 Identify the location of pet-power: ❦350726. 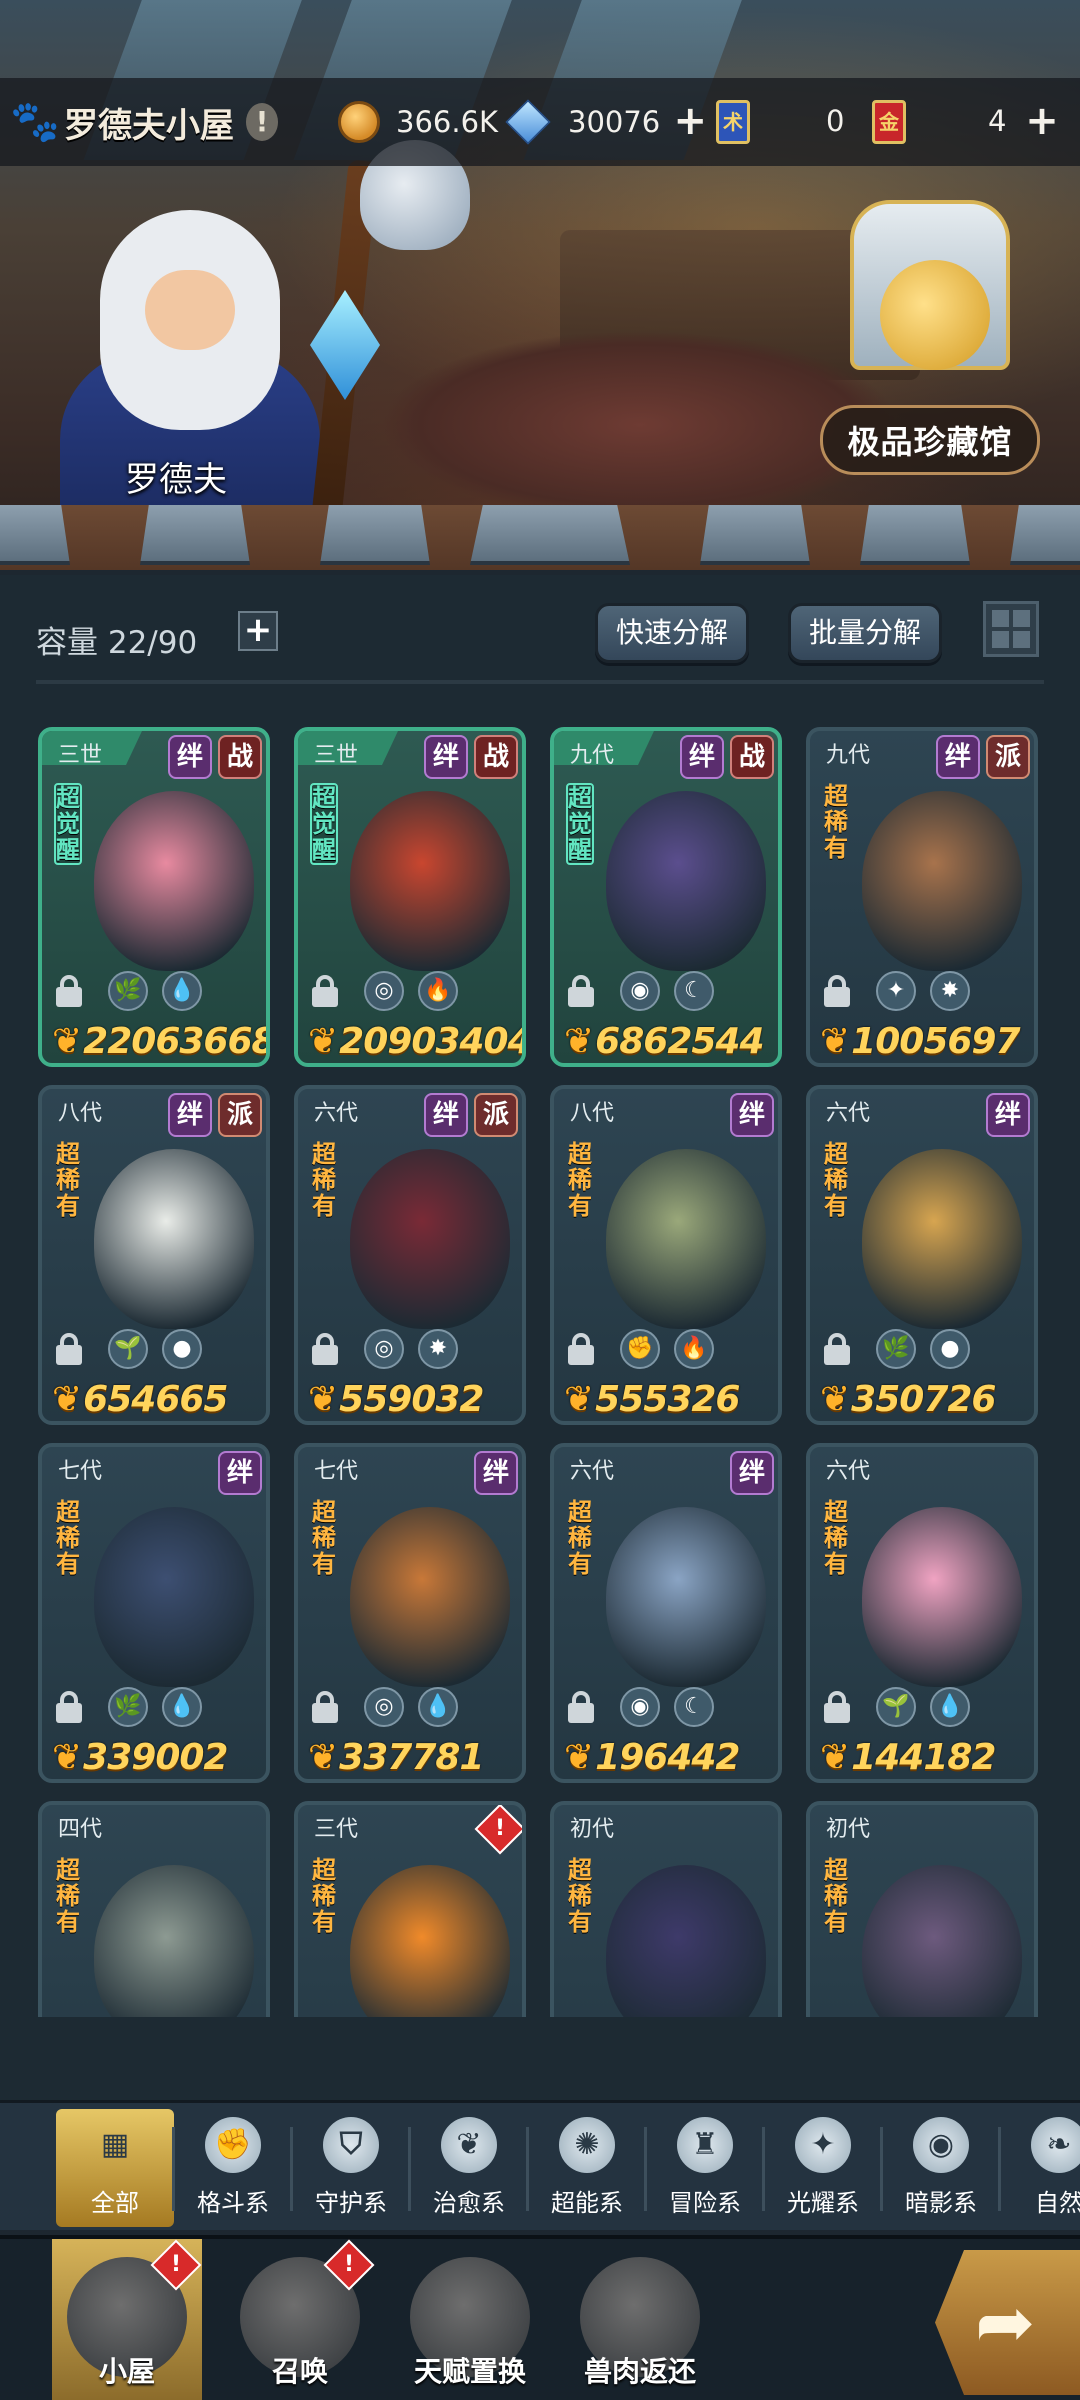
(908, 1399).